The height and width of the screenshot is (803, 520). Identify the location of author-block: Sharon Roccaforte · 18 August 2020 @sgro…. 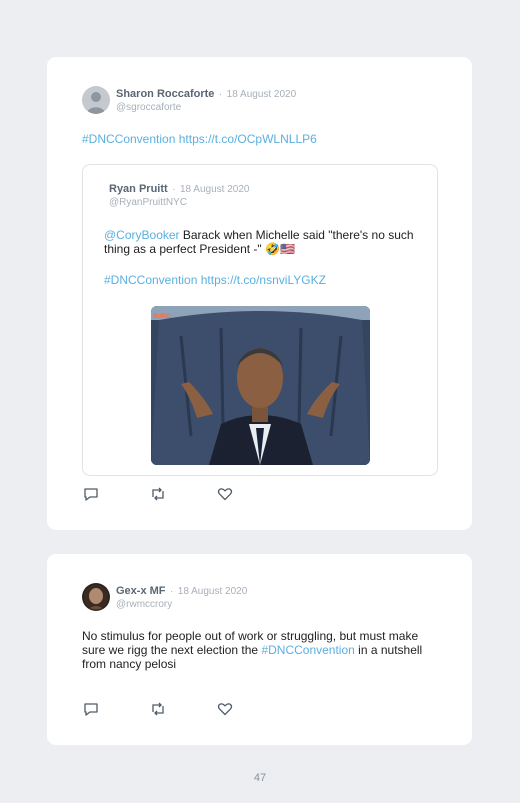
(206, 100).